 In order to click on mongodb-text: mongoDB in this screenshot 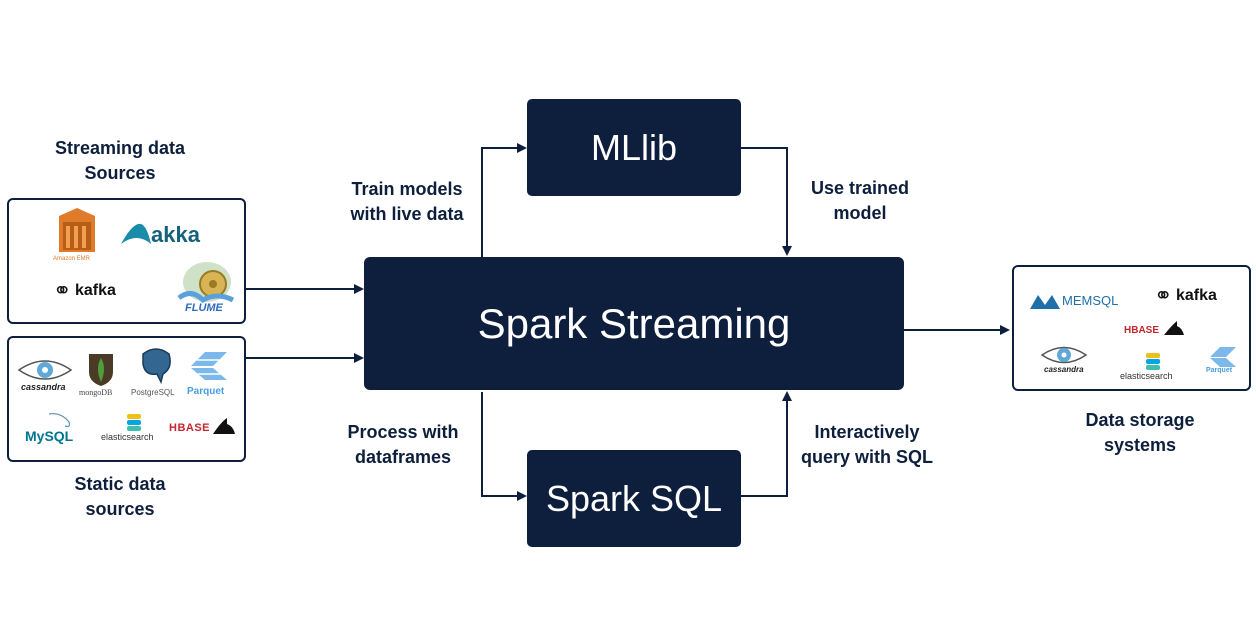, I will do `click(96, 392)`.